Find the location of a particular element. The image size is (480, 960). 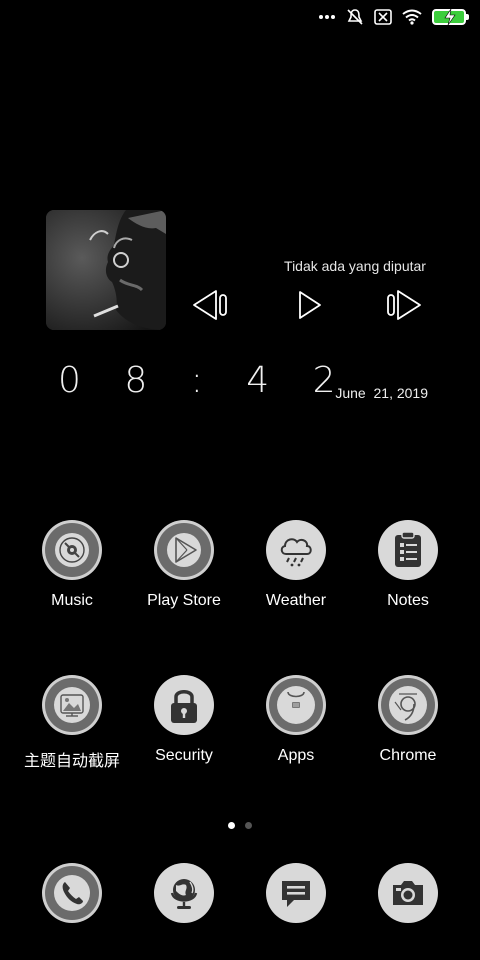

clock-date: June 21, 2019 is located at coordinates (381, 393).